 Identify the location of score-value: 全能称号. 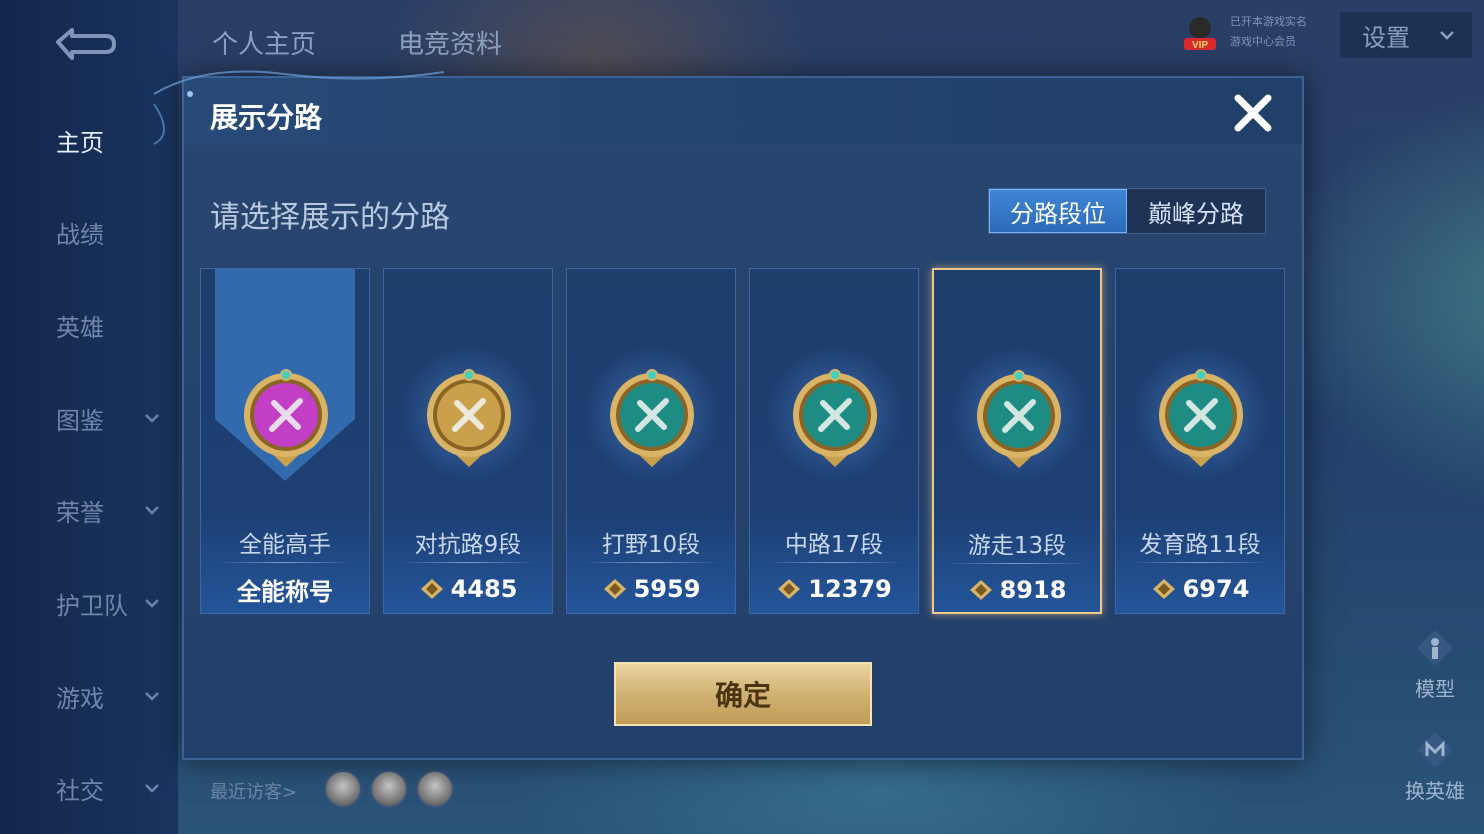
(285, 591).